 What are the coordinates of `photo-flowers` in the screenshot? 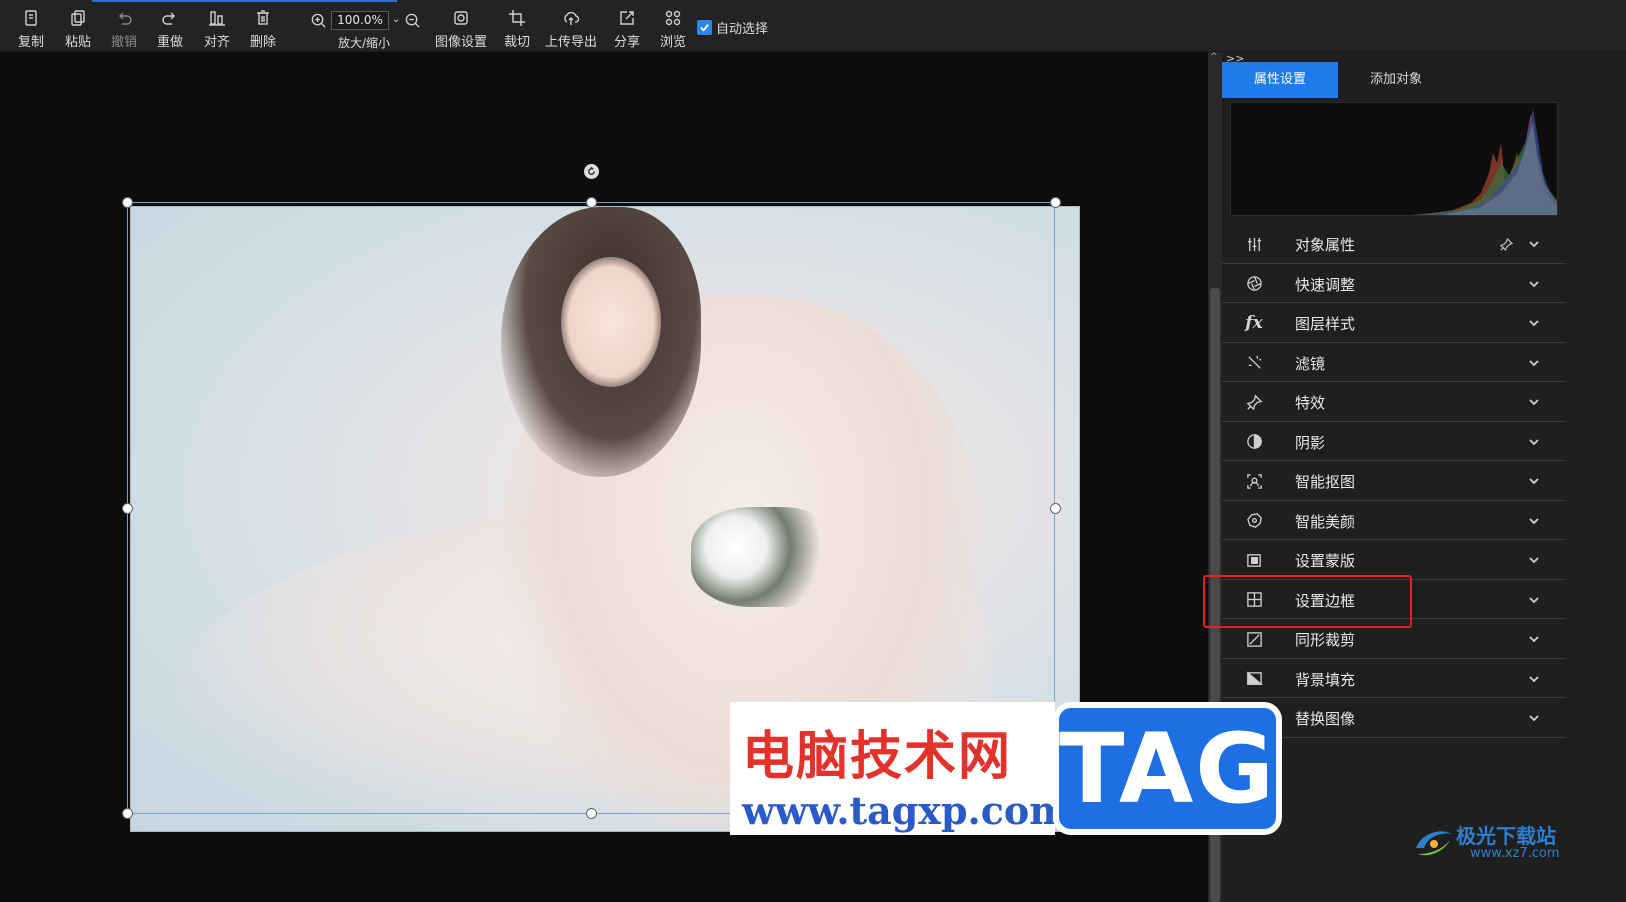 It's located at (766, 557).